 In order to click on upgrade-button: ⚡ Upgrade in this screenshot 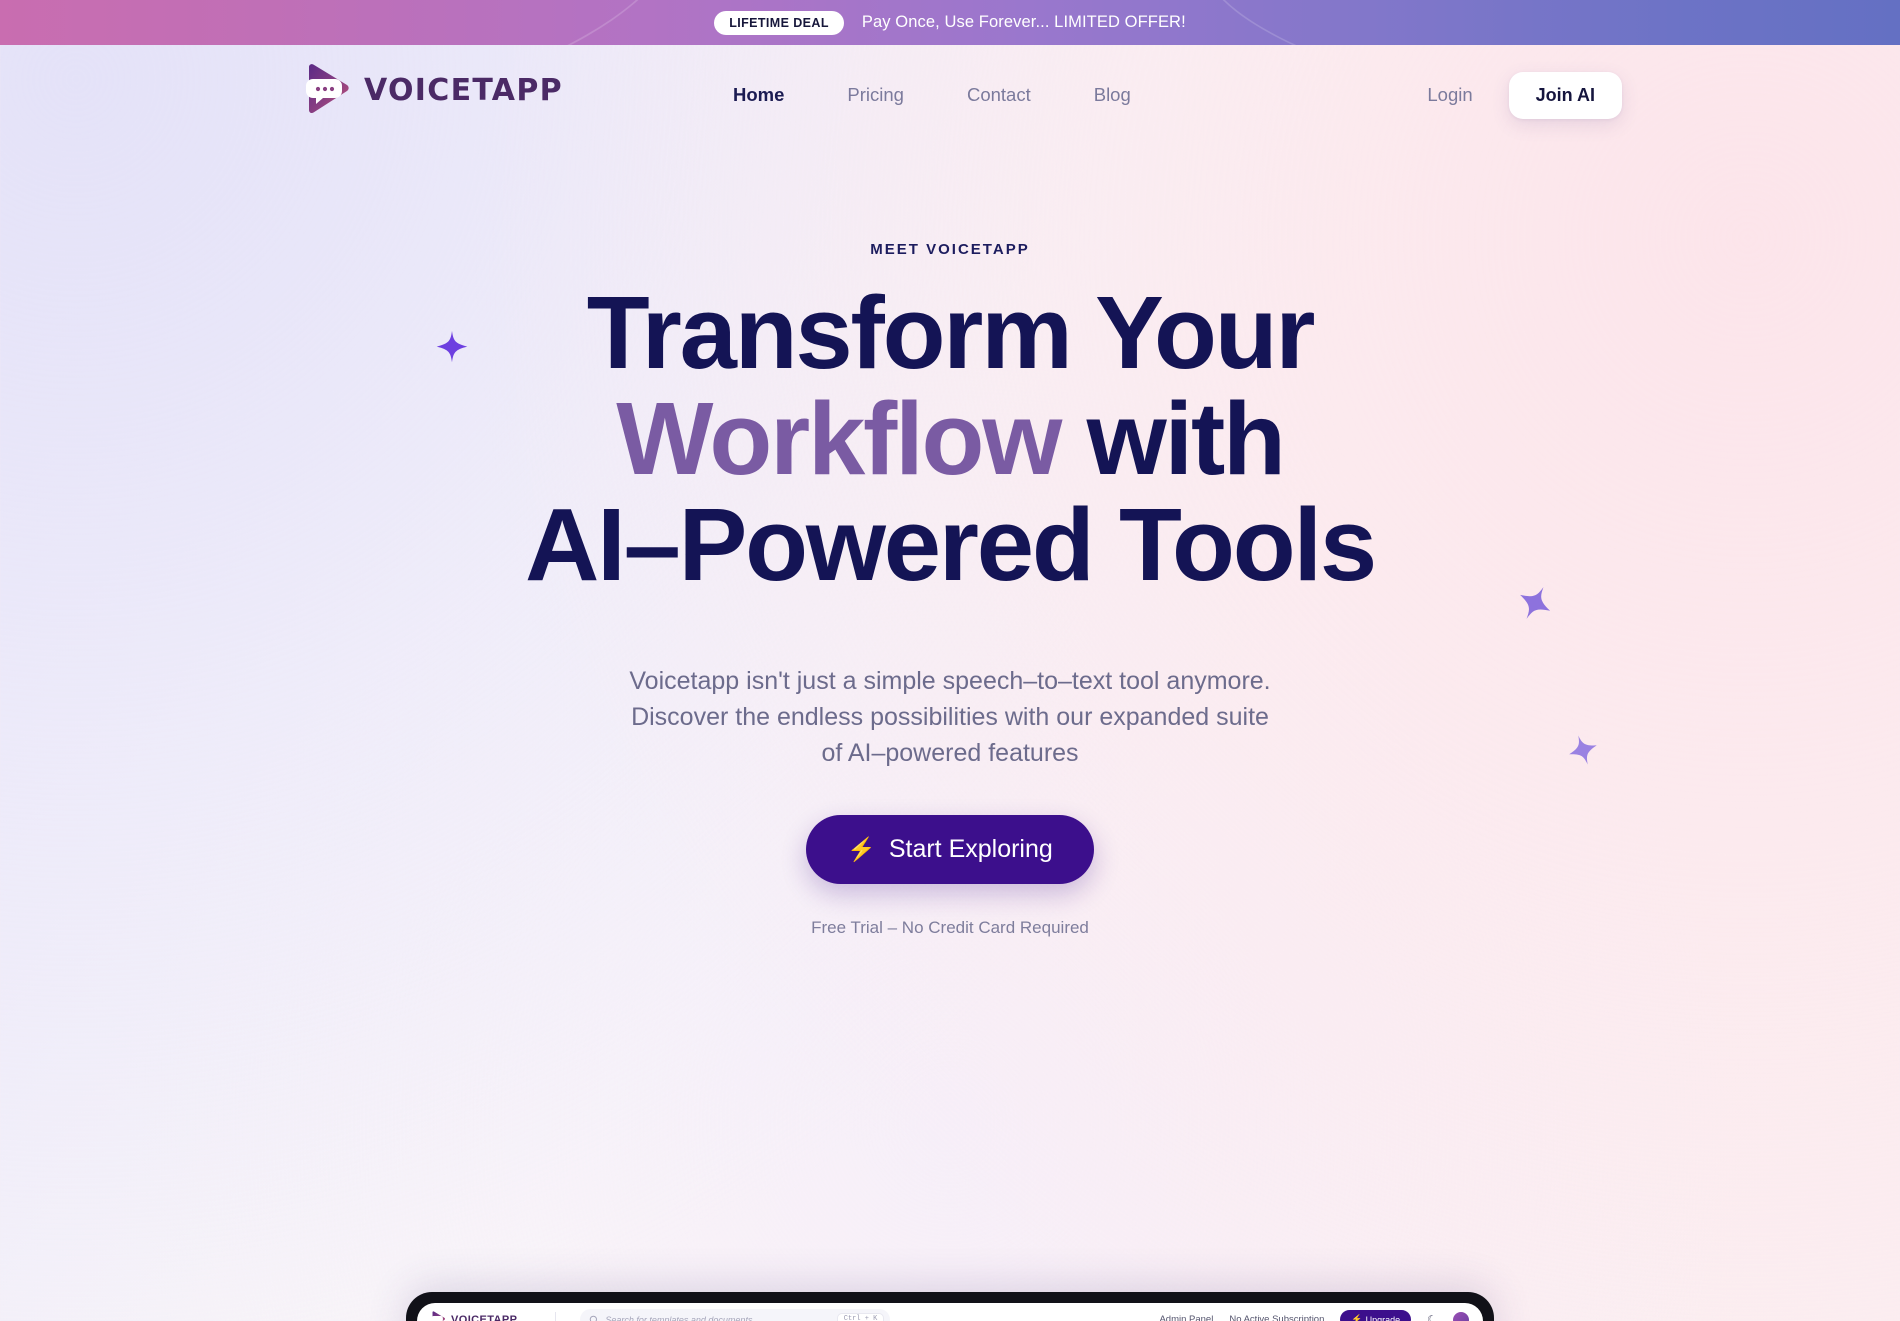, I will do `click(1376, 1315)`.